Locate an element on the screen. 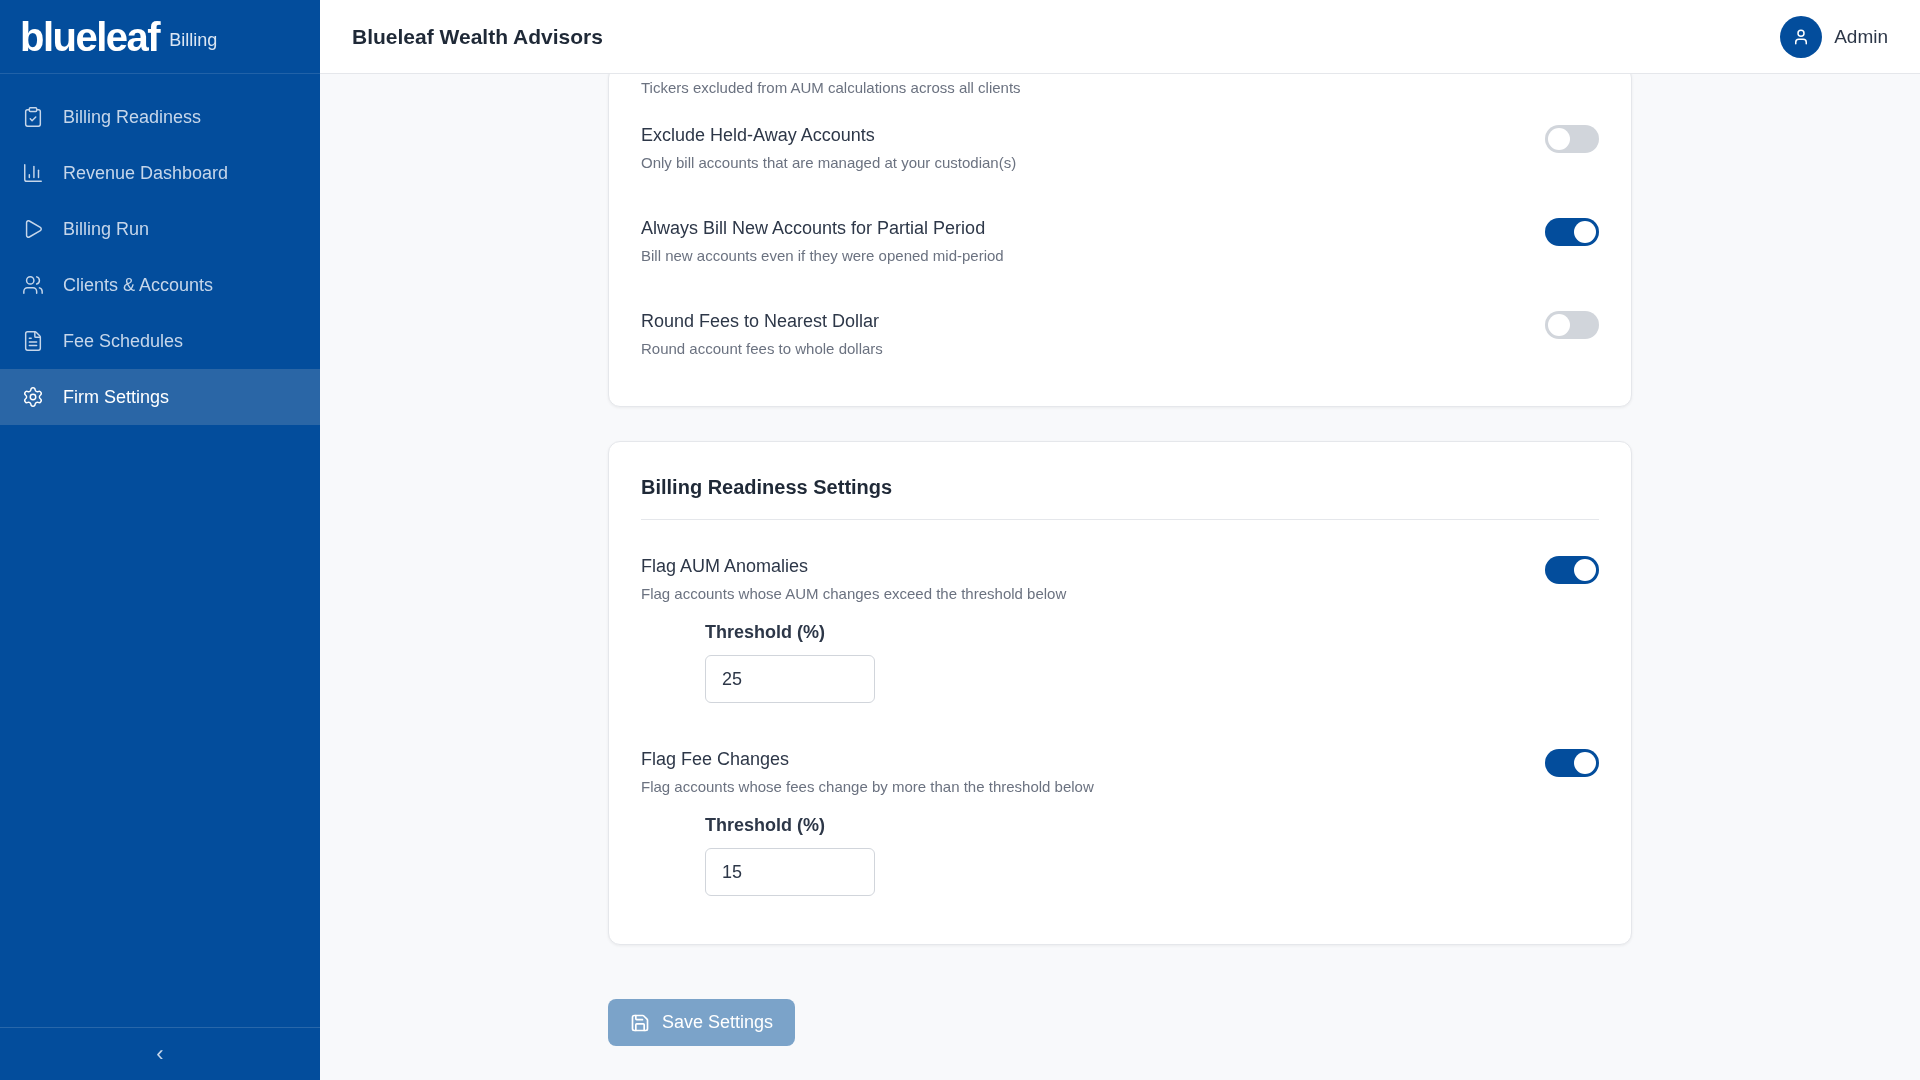  logo: blueleaf is located at coordinates (90, 36).